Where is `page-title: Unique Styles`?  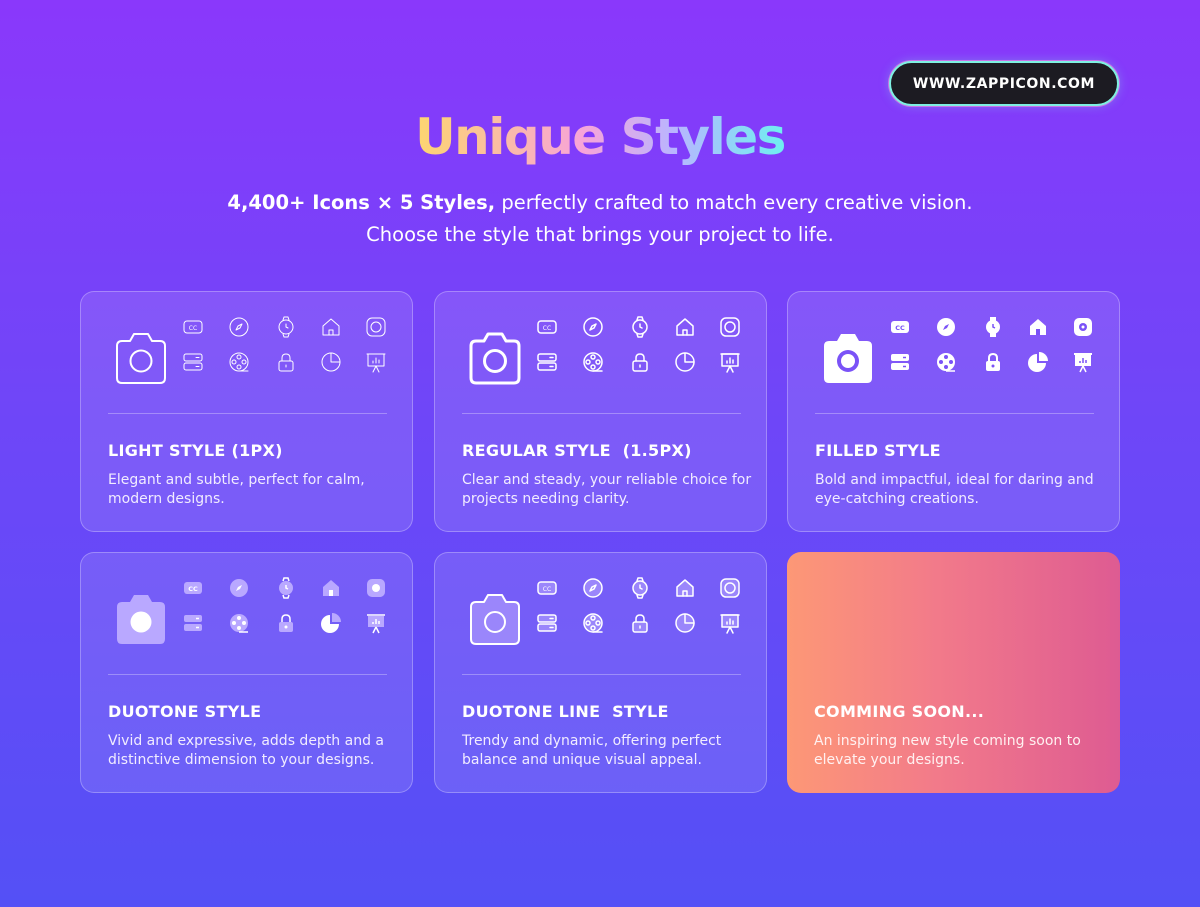 page-title: Unique Styles is located at coordinates (600, 137).